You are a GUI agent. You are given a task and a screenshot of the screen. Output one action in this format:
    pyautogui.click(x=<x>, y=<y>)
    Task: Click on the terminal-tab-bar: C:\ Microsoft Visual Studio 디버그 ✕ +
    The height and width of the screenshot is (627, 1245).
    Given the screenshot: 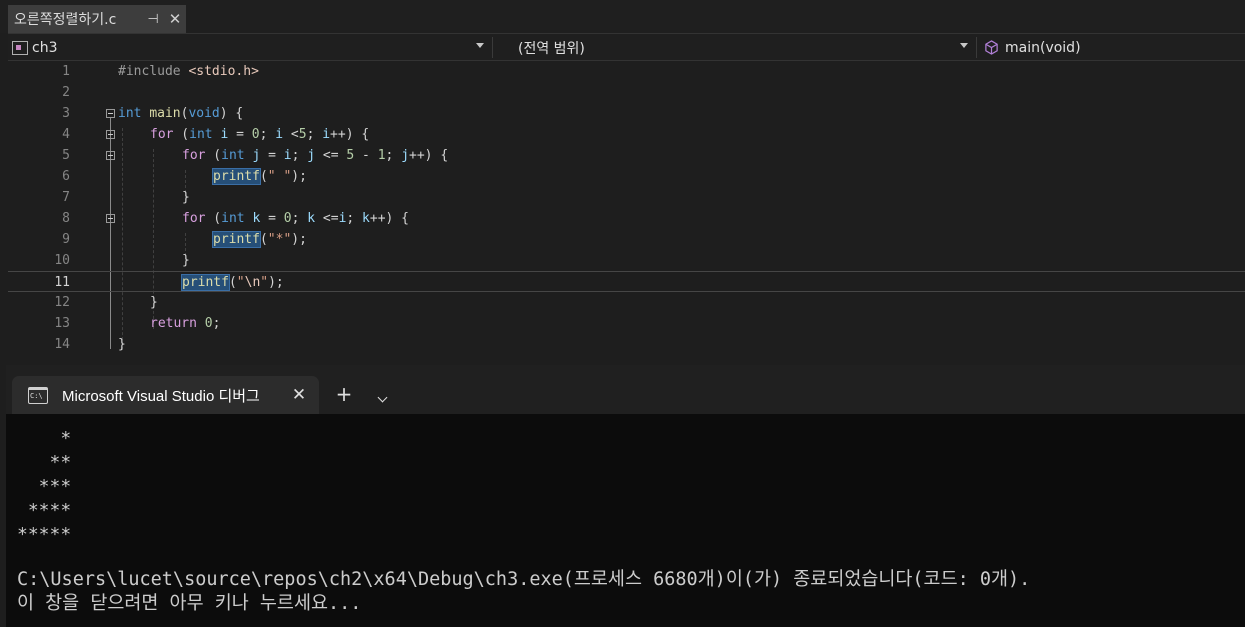 What is the action you would take?
    pyautogui.click(x=625, y=389)
    